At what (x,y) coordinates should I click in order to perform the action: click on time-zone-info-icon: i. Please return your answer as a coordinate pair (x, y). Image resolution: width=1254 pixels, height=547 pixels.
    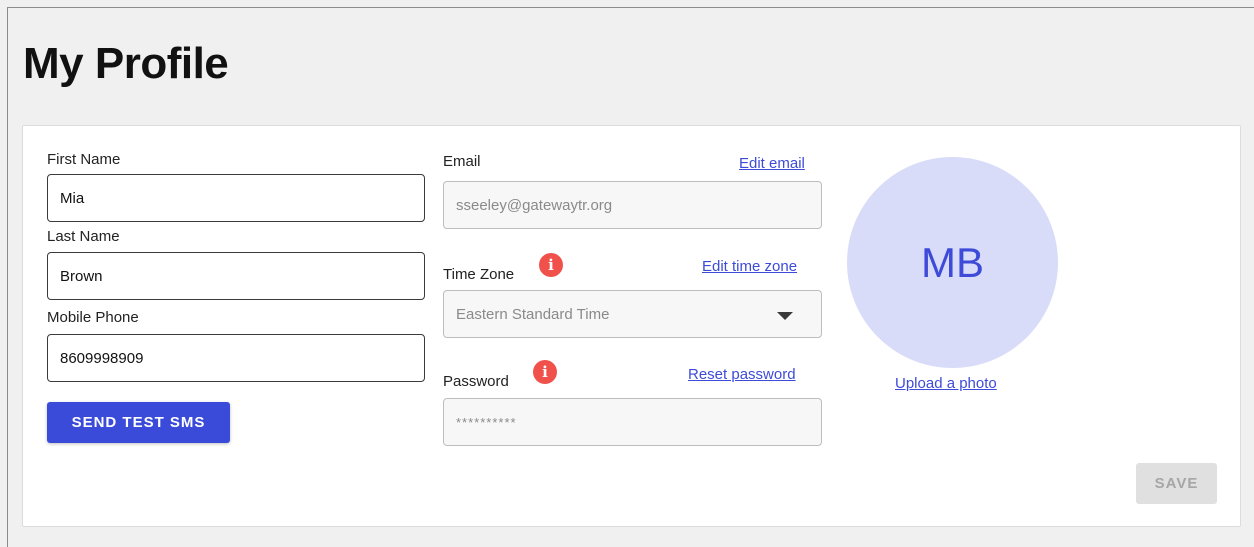
    Looking at the image, I should click on (551, 265).